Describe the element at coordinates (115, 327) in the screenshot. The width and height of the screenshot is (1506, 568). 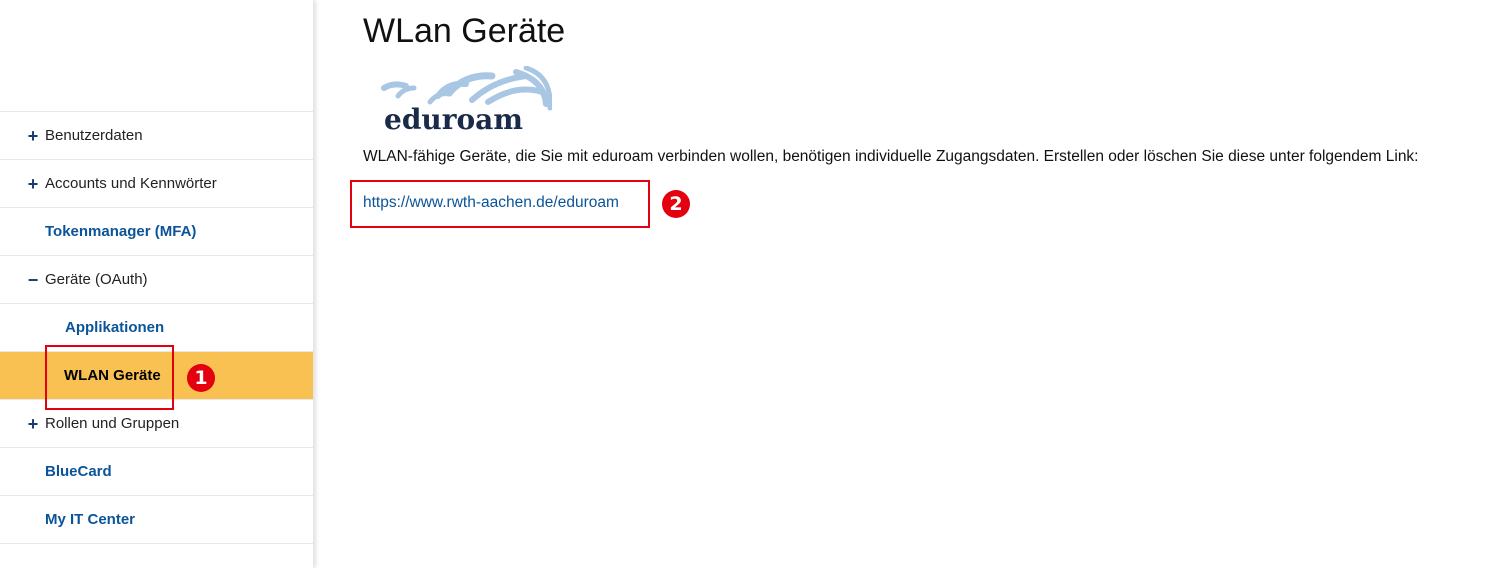
I see `sidebar-item-label: Applikationen` at that location.